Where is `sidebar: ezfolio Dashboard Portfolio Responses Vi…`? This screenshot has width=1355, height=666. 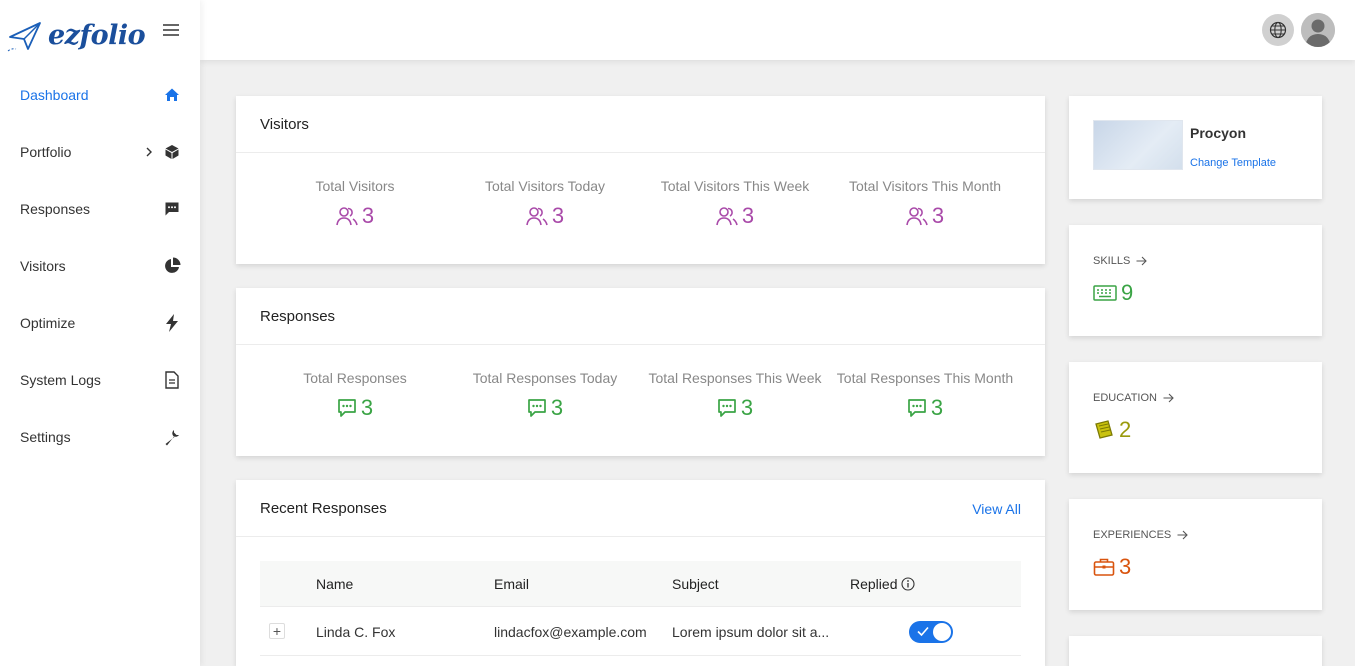 sidebar: ezfolio Dashboard Portfolio Responses Vi… is located at coordinates (100, 333).